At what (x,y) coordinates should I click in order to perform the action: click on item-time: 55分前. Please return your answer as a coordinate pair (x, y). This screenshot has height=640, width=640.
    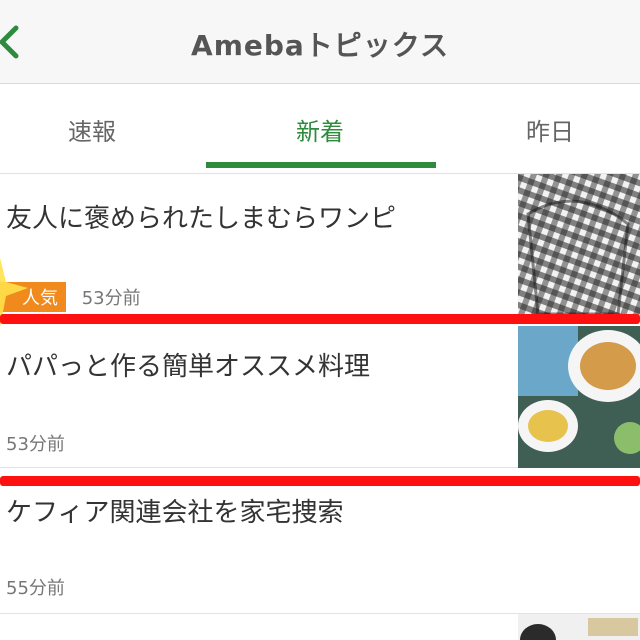
    Looking at the image, I should click on (35, 588).